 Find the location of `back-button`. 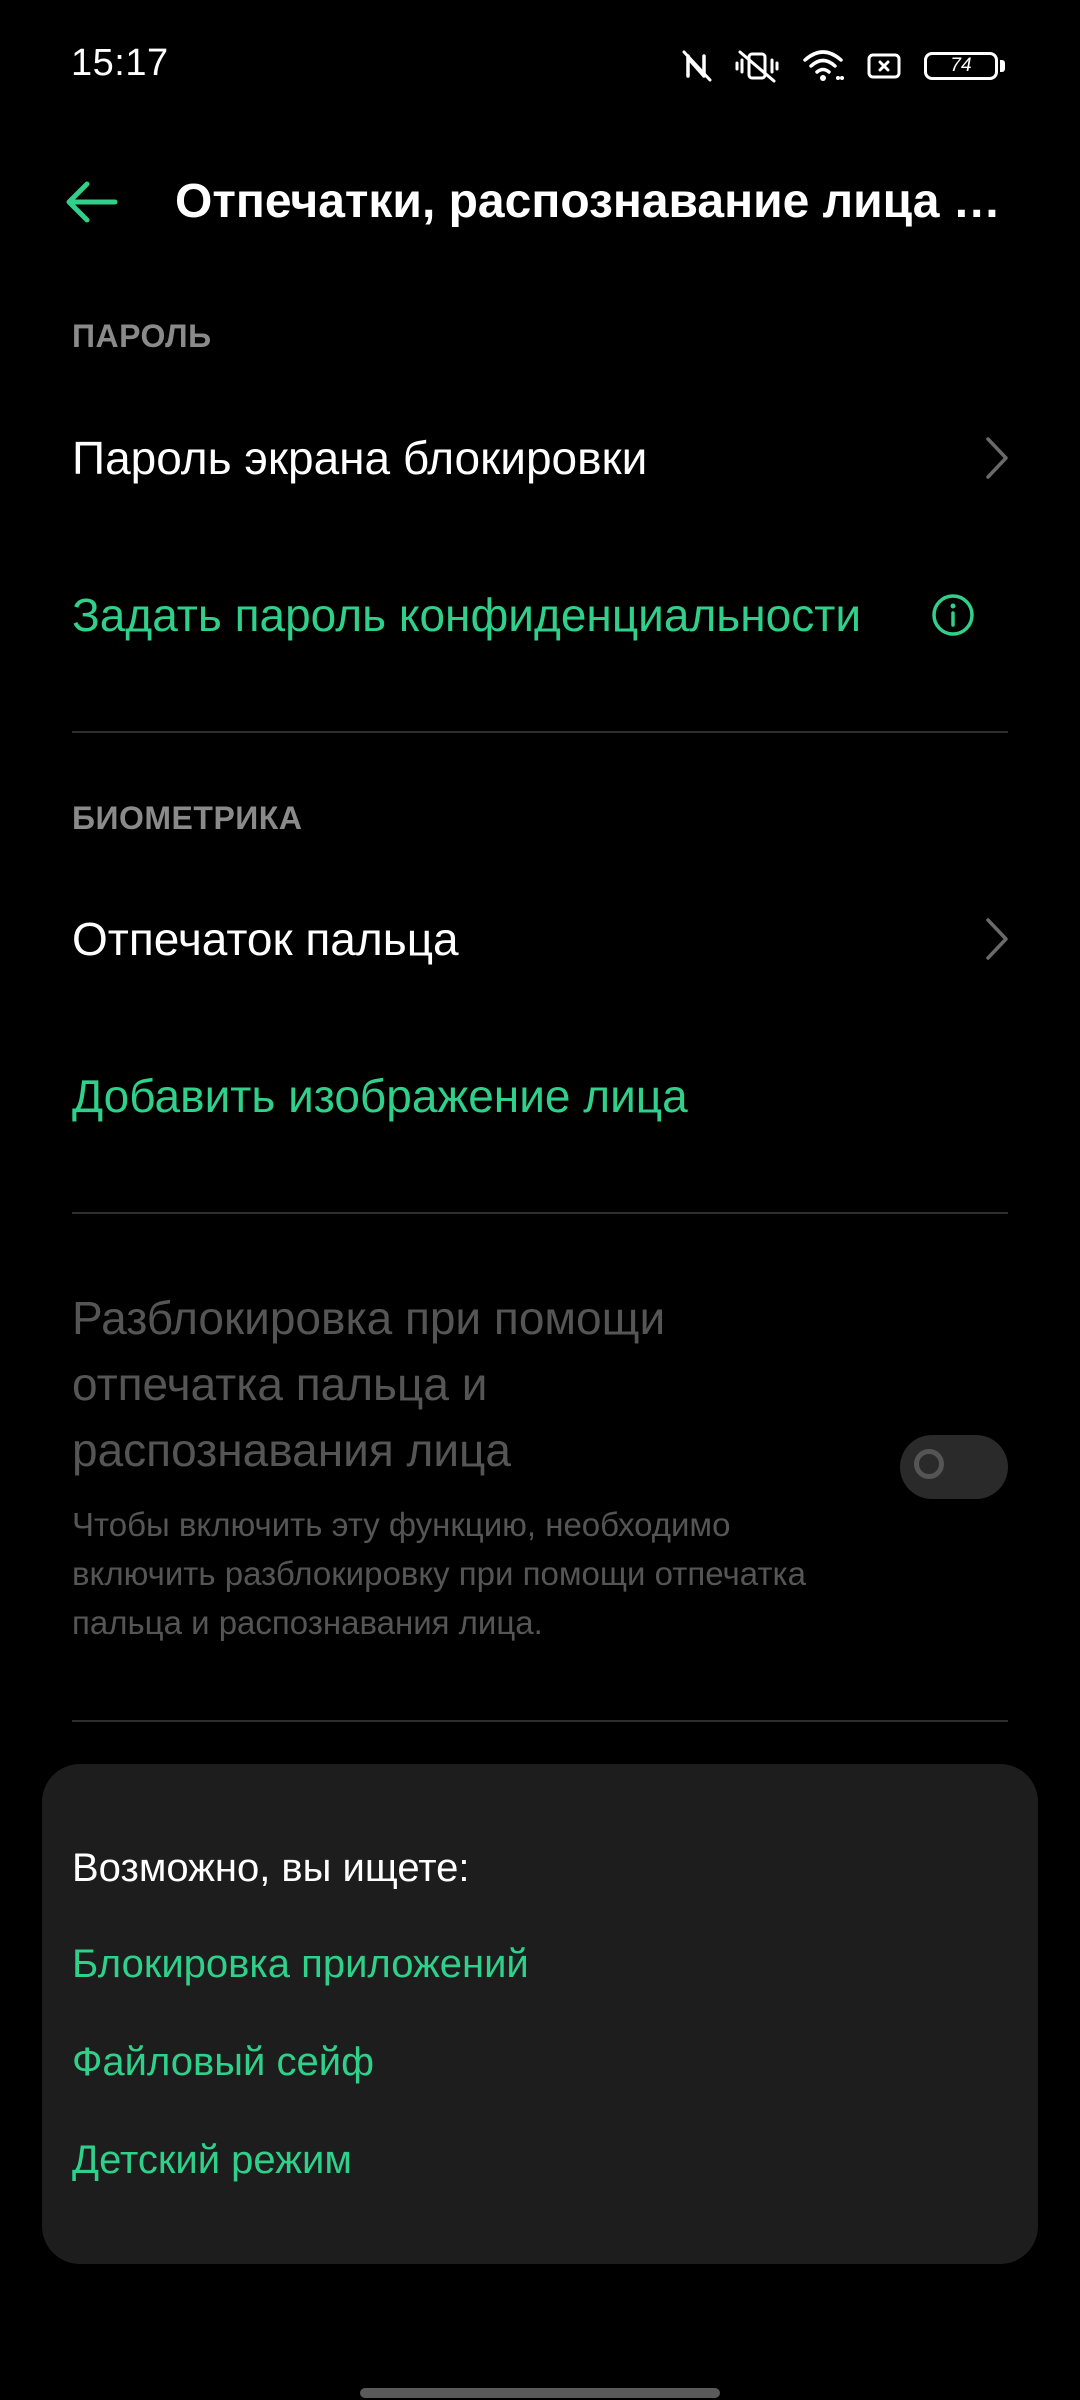

back-button is located at coordinates (91, 202).